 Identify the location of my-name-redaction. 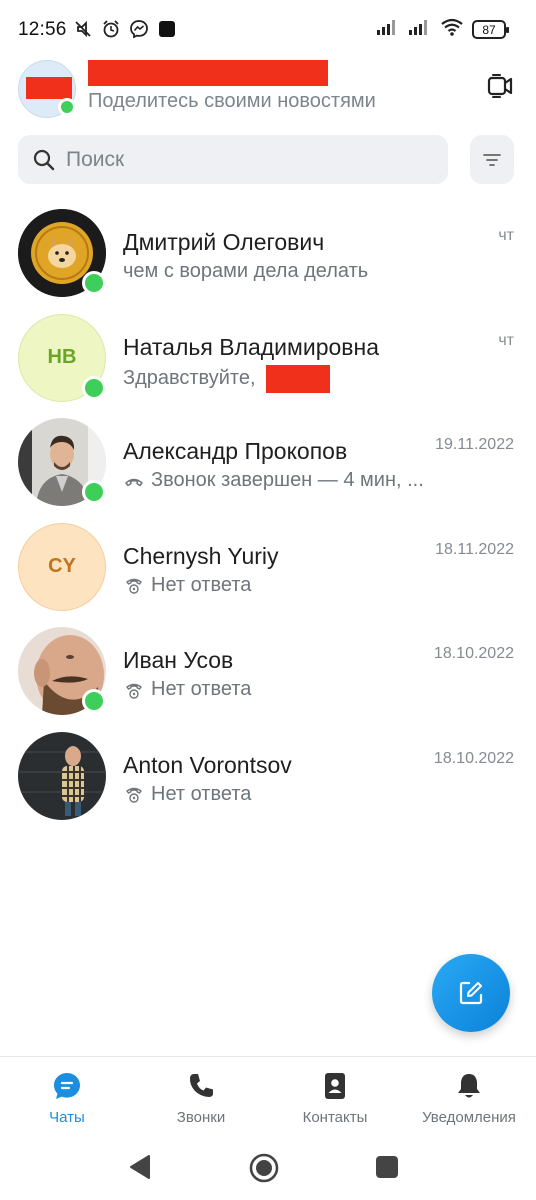
(208, 73).